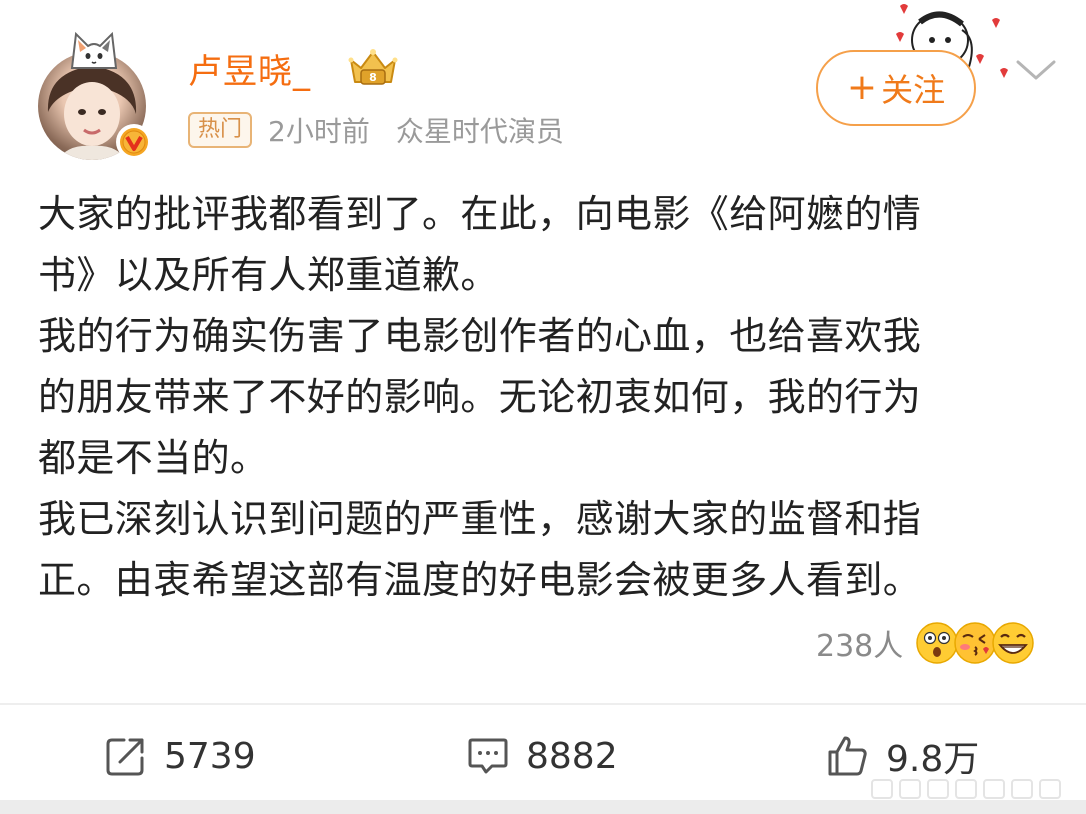 This screenshot has height=814, width=1086. I want to click on post-line: 都是不当的。, so click(153, 458).